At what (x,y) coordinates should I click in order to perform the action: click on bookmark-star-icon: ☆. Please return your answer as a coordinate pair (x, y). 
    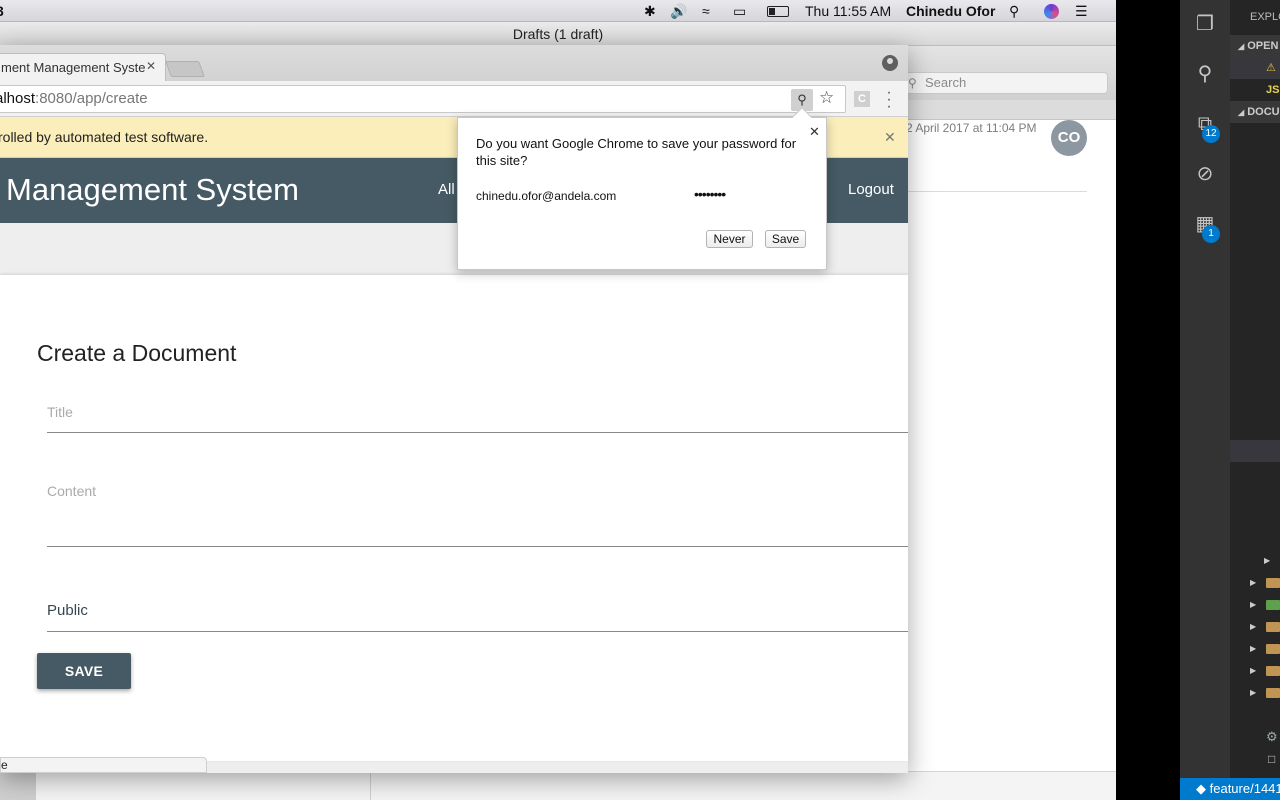
    Looking at the image, I should click on (826, 98).